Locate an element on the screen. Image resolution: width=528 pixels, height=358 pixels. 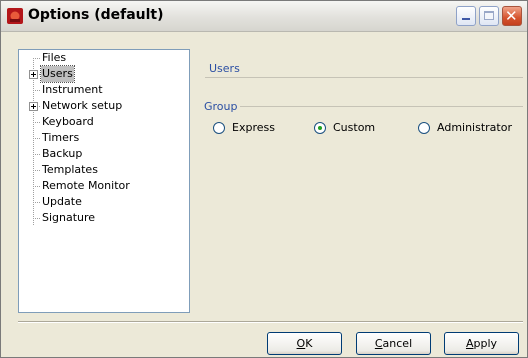
group-divider is located at coordinates (381, 106).